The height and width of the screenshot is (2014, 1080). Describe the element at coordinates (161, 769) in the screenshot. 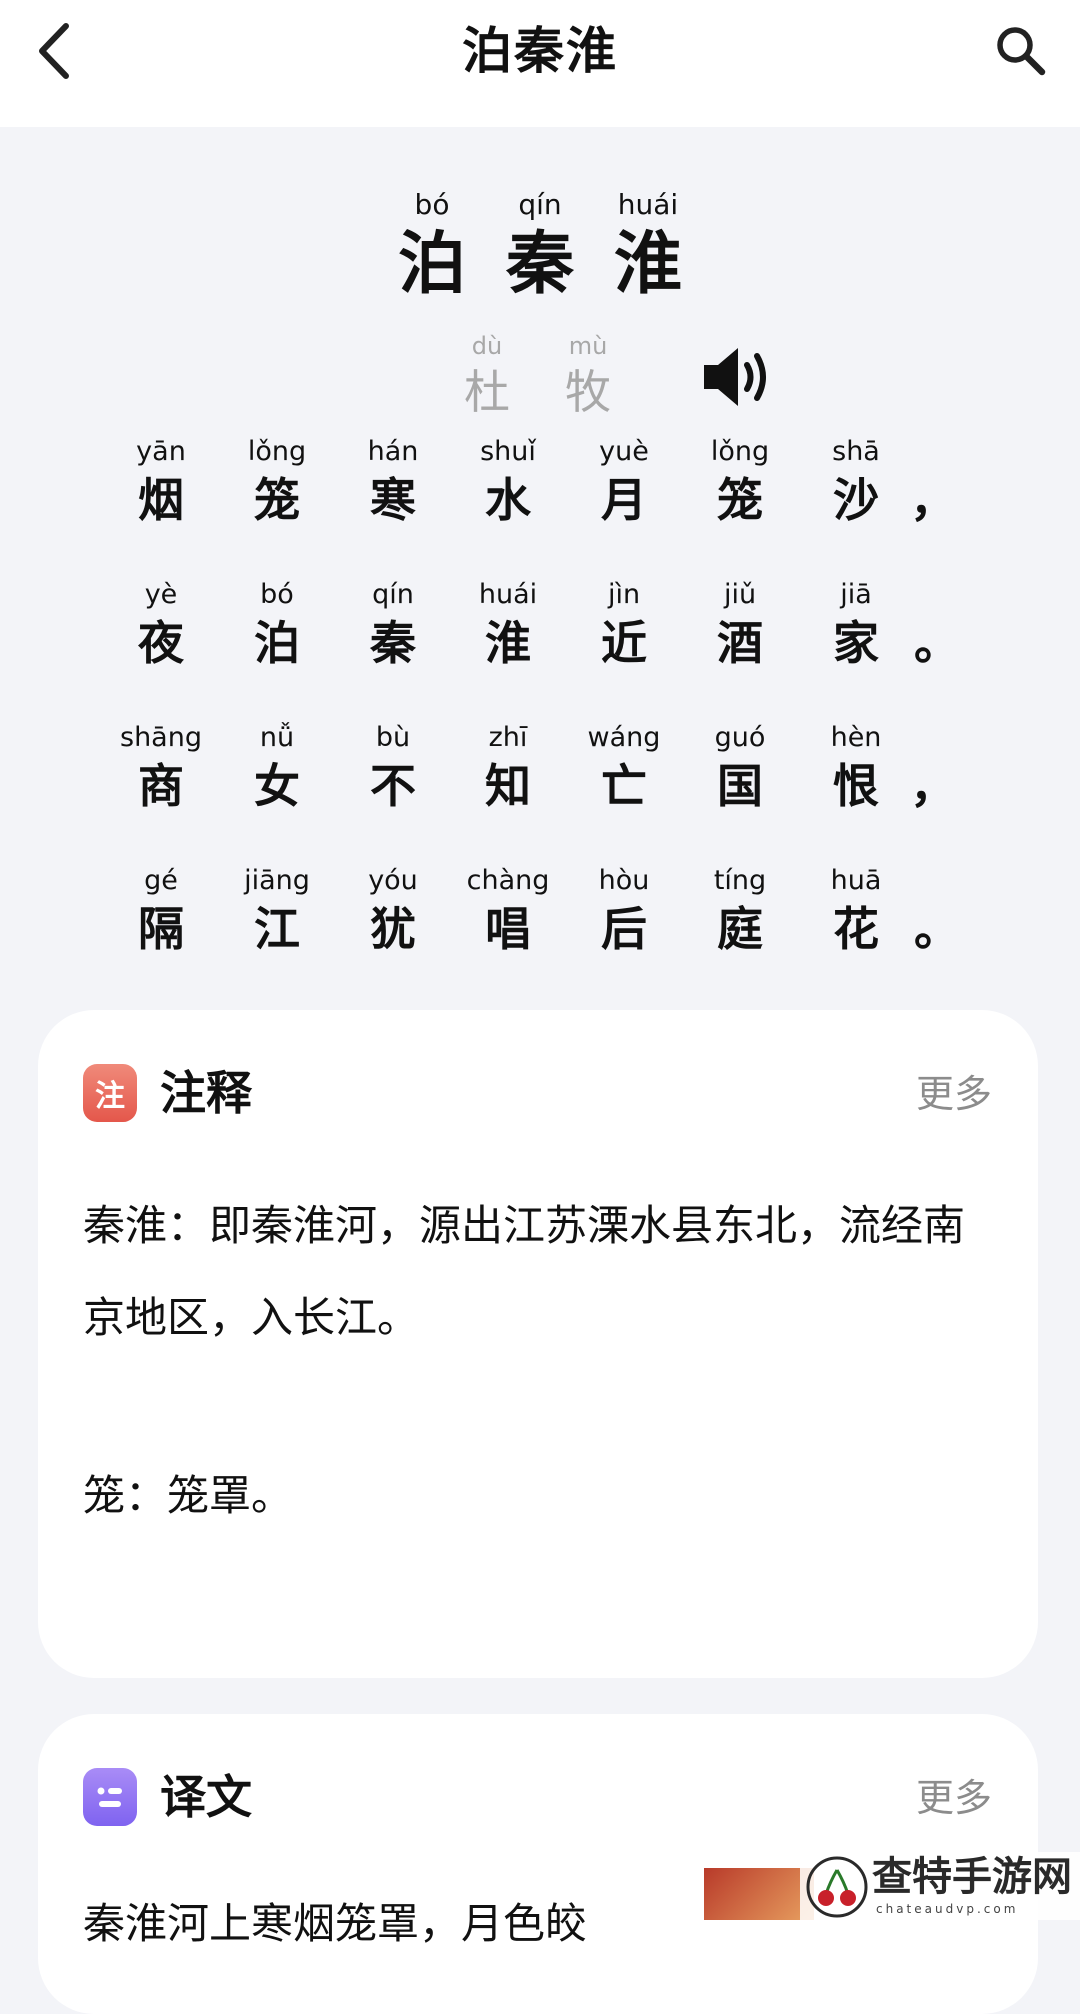

I see `poem-char: shāng 商` at that location.